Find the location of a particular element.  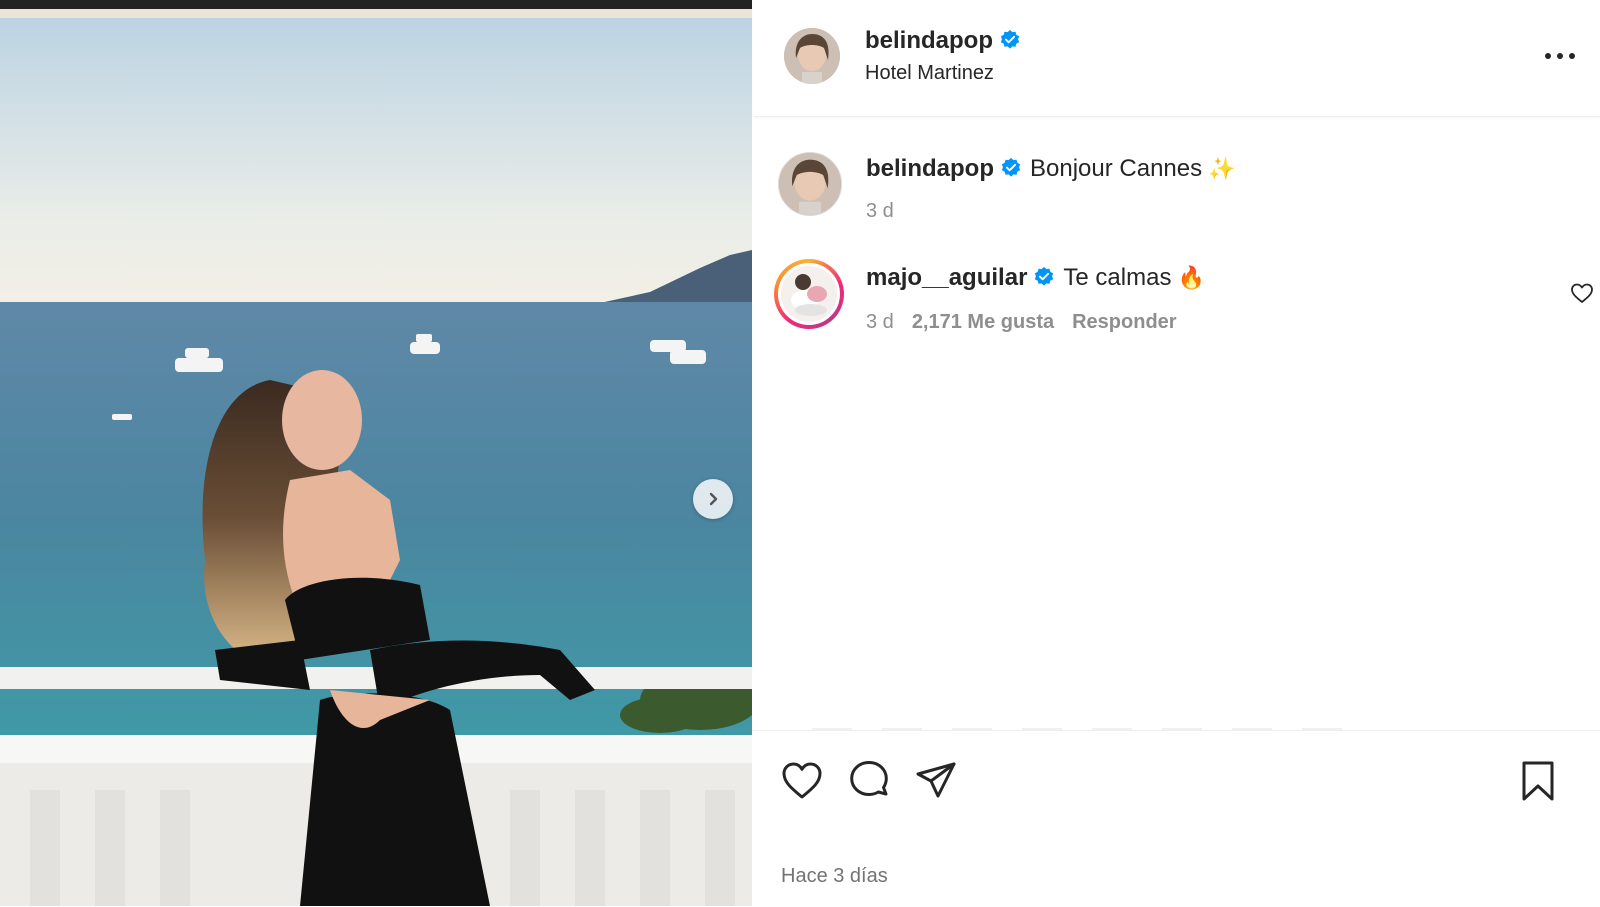

comment-line: majo__aguilar Te calmas 🔥 is located at coordinates (1035, 278).